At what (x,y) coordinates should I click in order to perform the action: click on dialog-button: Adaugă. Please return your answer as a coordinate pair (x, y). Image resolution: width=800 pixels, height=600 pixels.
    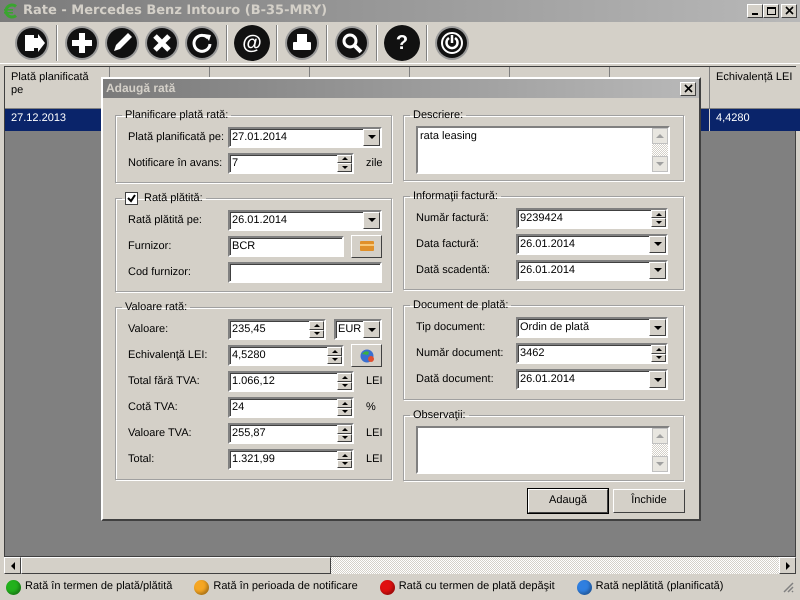
    Looking at the image, I should click on (568, 500).